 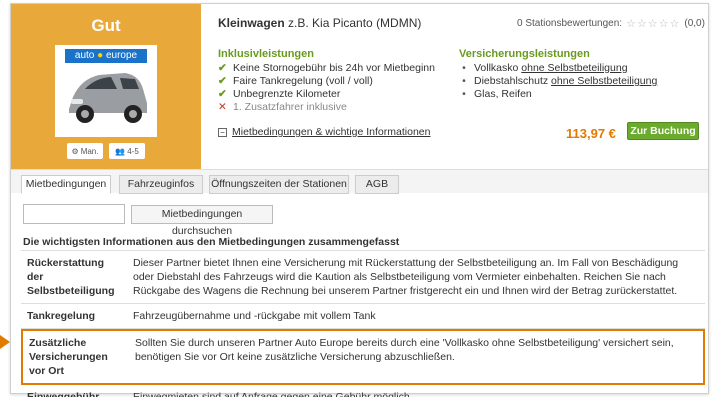 What do you see at coordinates (653, 24) in the screenshot?
I see `star-rating-icon: ☆☆☆☆☆` at bounding box center [653, 24].